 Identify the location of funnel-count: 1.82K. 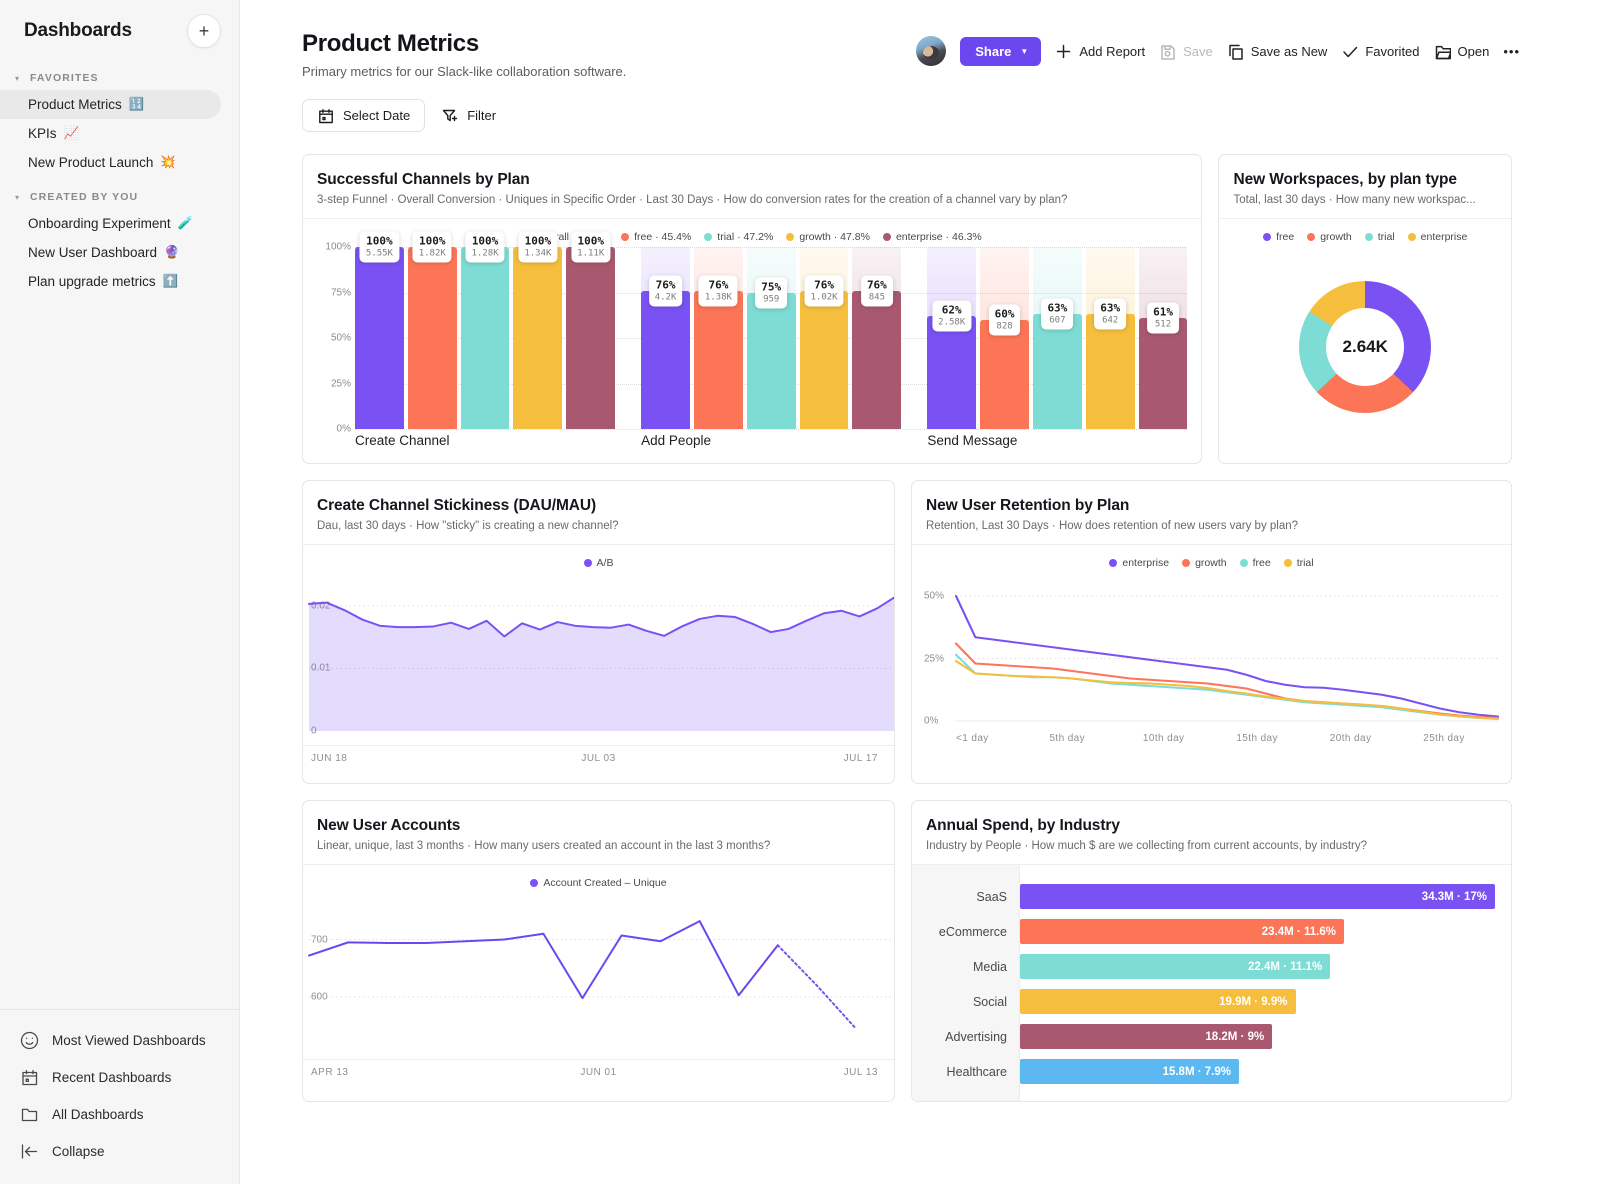
(432, 253).